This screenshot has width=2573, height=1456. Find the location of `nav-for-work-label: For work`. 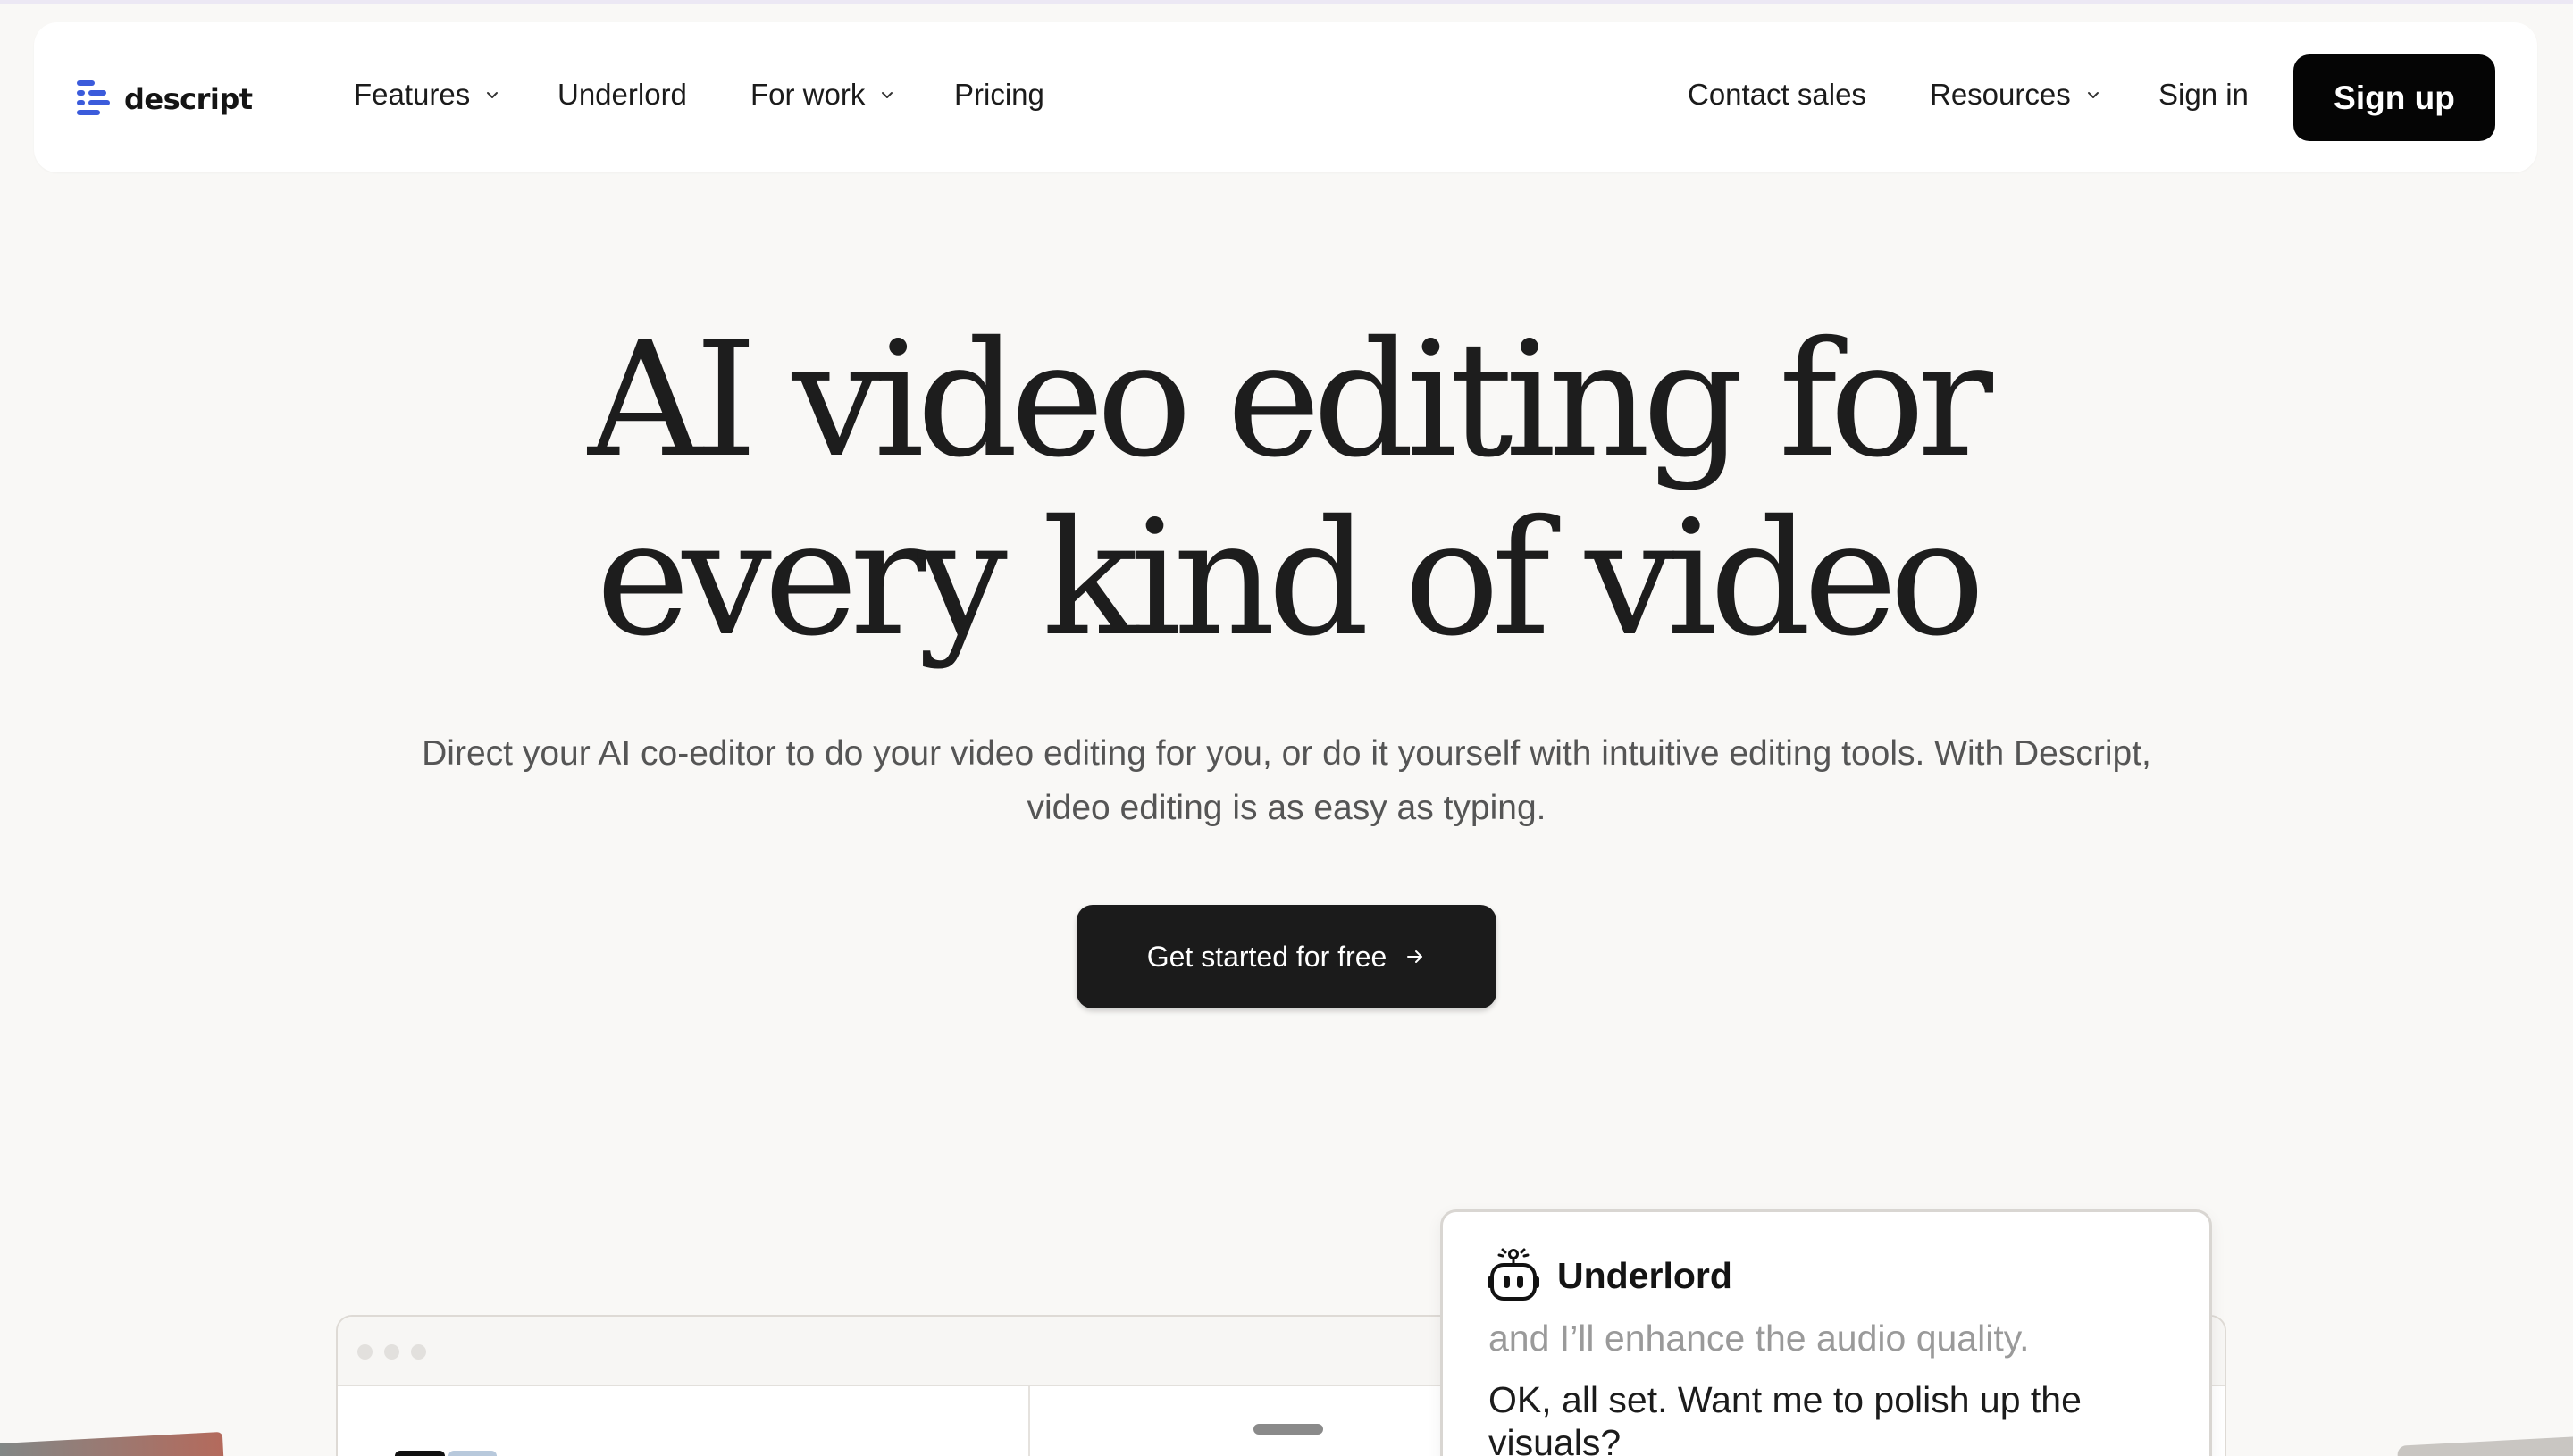

nav-for-work-label: For work is located at coordinates (808, 94).